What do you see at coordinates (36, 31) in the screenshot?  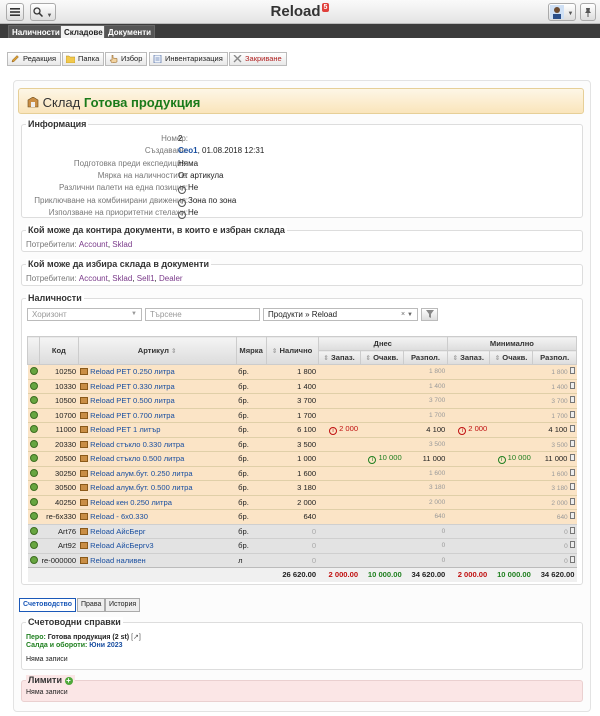 I see `tab-stocks: Наличности` at bounding box center [36, 31].